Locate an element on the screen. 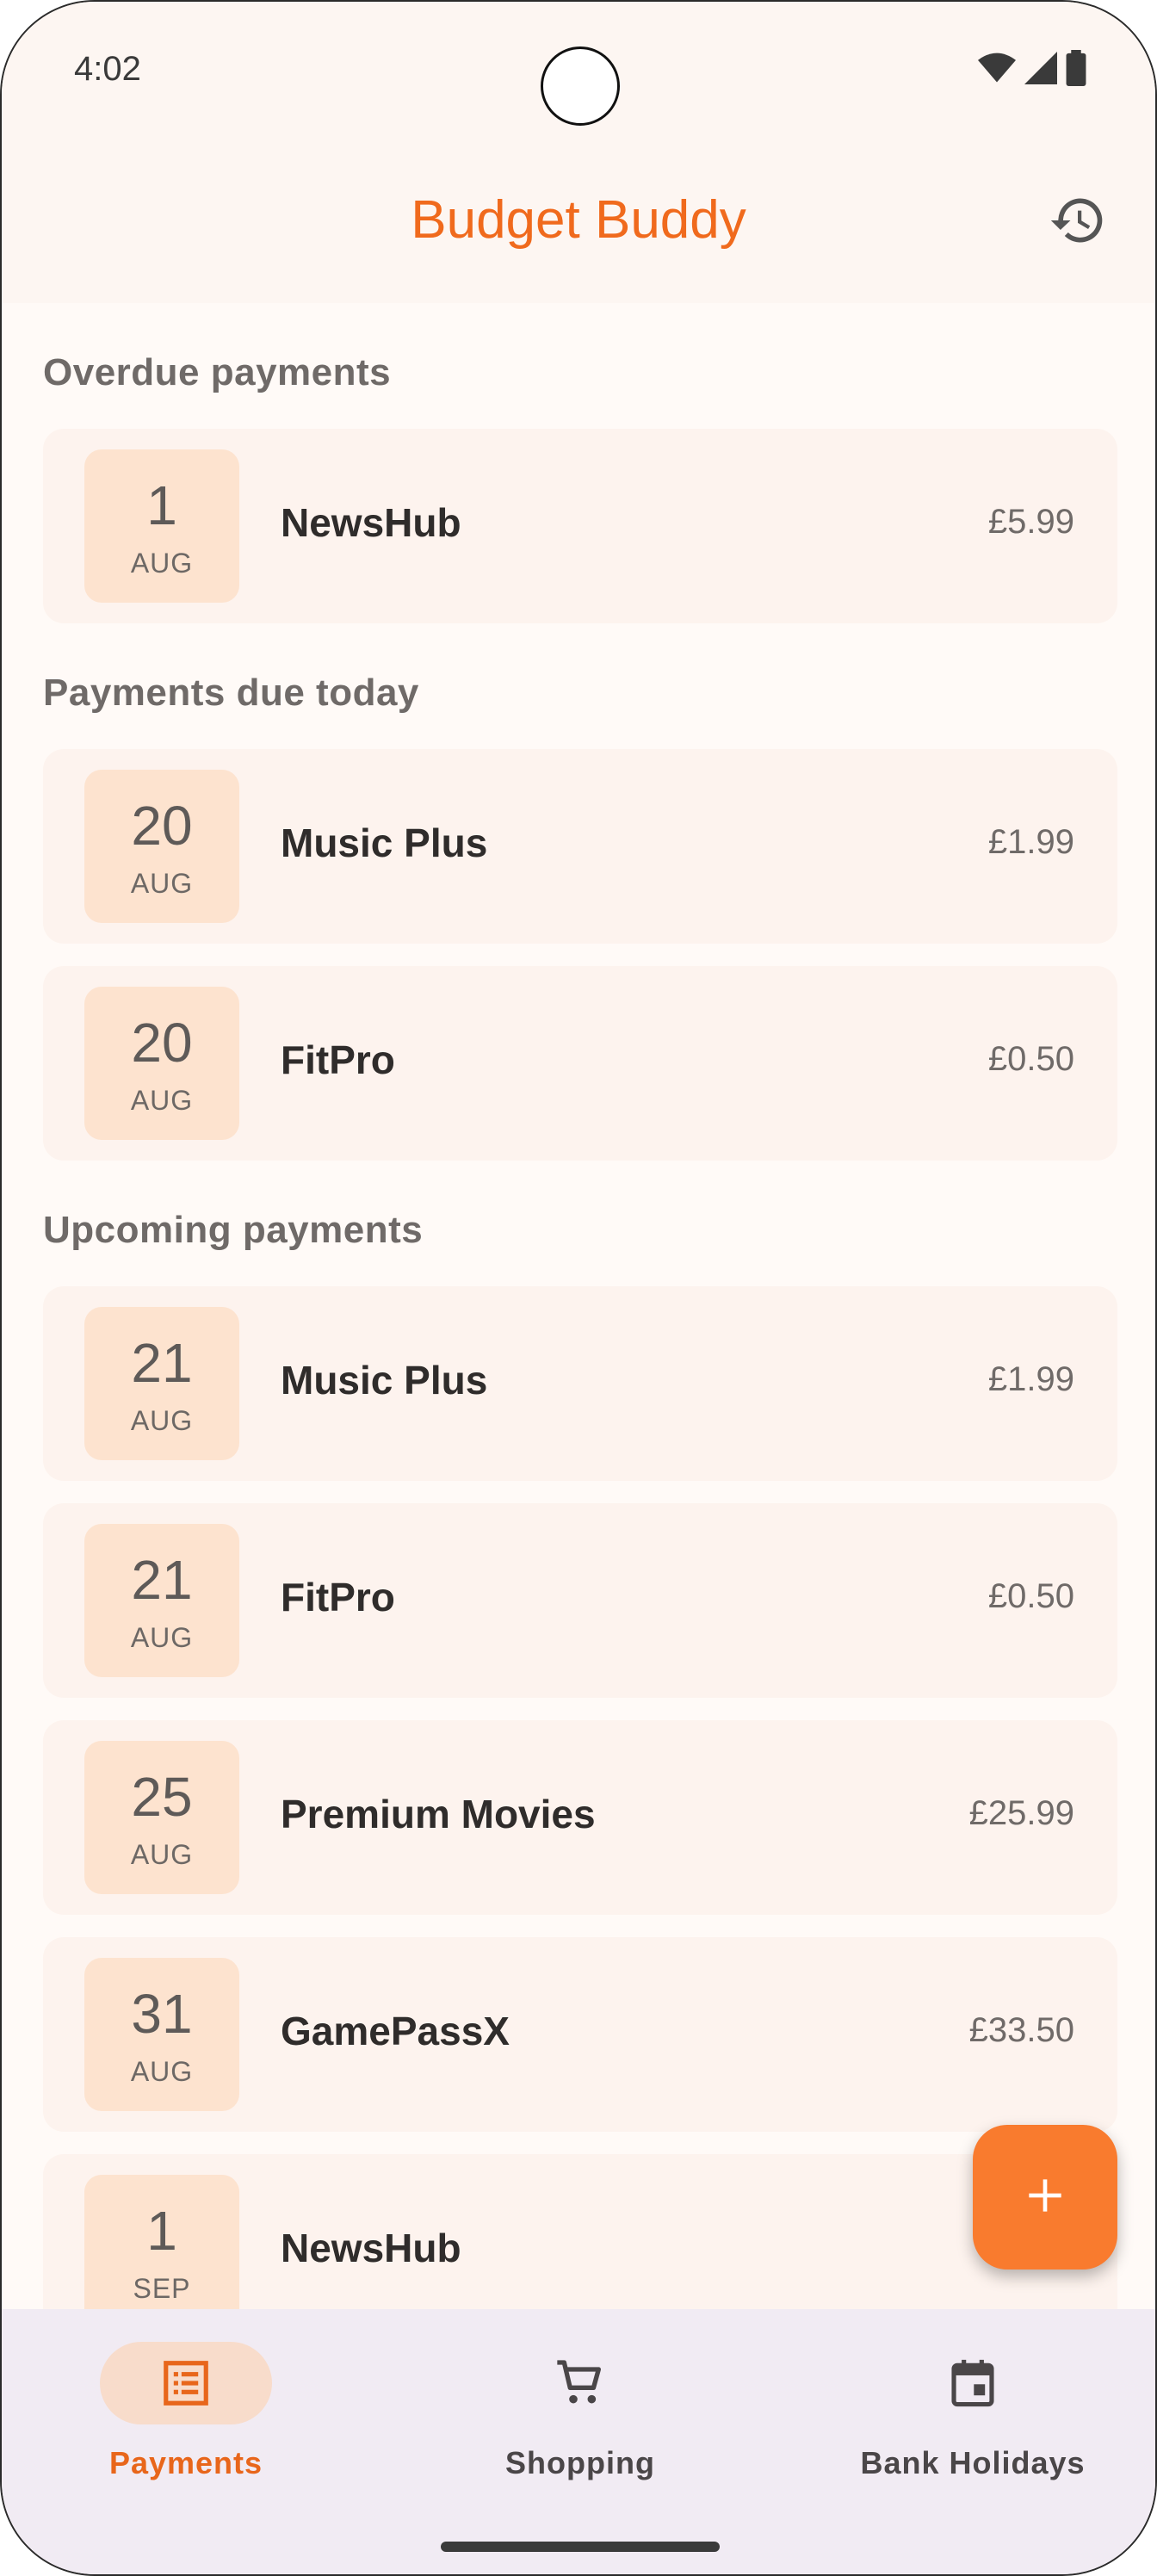 This screenshot has width=1157, height=2576. date-badge: 1 AUG is located at coordinates (162, 526).